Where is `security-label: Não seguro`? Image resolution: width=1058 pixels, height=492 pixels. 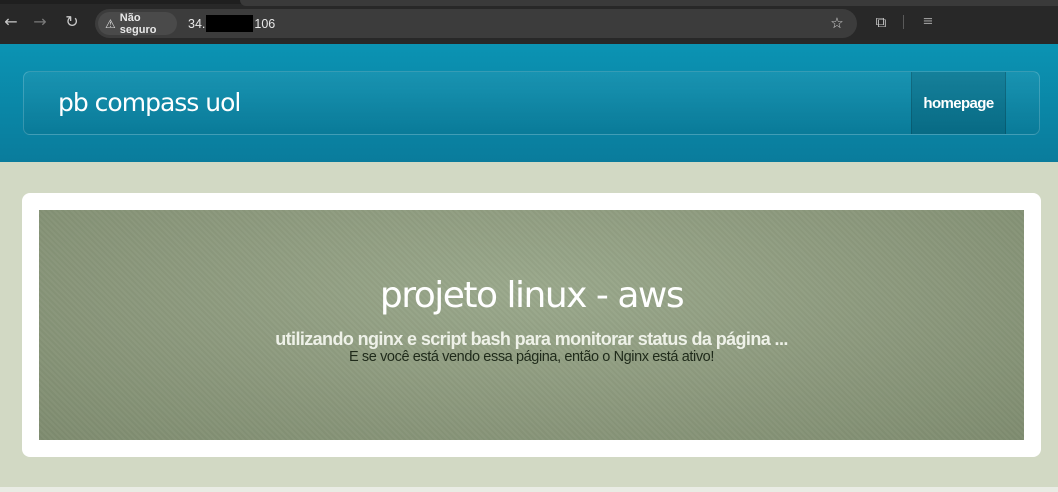 security-label: Não seguro is located at coordinates (138, 23).